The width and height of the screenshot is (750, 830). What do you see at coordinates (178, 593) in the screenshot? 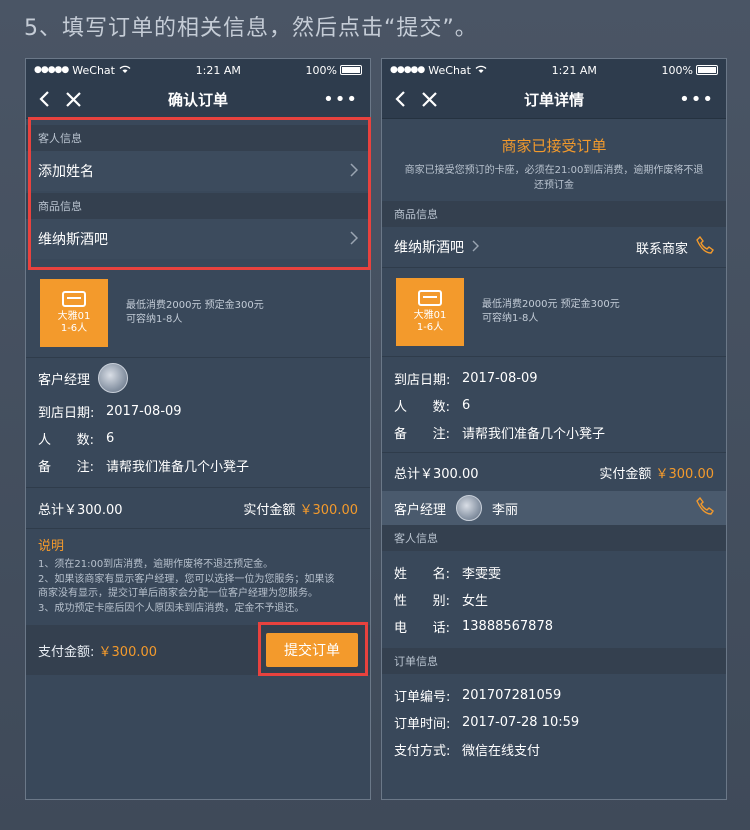
I see `note-line-2b: 商家没有显示，提交订单后商家会分配一位客户经理为您服务。` at bounding box center [178, 593].